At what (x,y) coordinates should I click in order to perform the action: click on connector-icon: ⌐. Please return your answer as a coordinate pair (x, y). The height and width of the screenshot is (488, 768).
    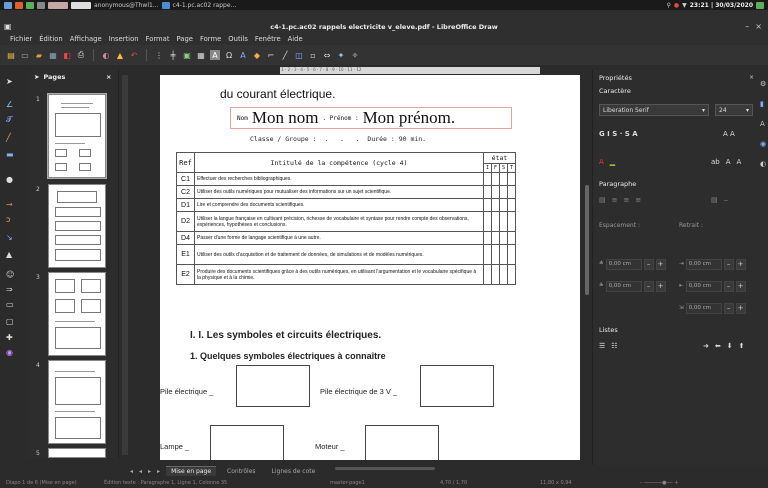
    Looking at the image, I should click on (271, 55).